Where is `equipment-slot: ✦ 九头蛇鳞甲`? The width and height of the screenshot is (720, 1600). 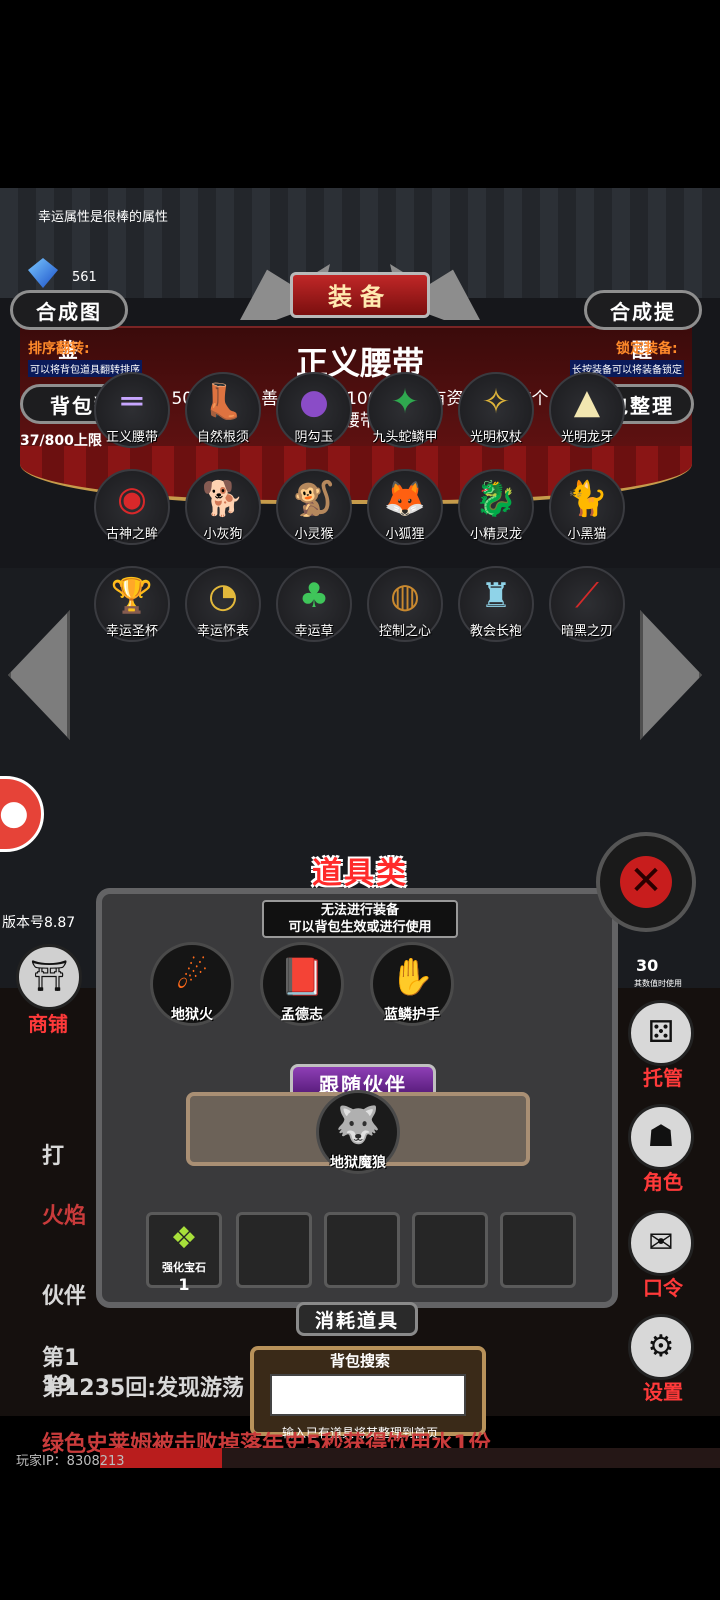
equipment-slot: ✦ 九头蛇鳞甲 is located at coordinates (405, 418).